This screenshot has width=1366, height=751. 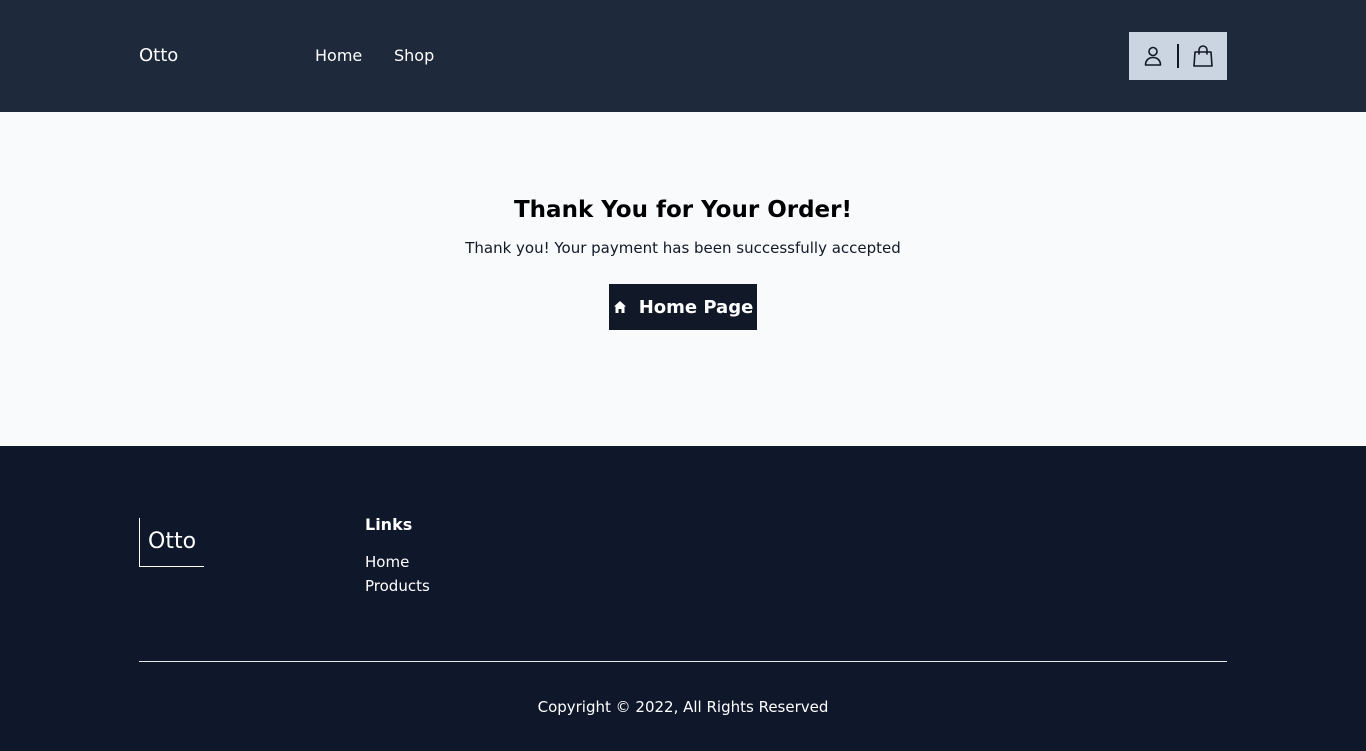 I want to click on icon-divider, so click(x=1178, y=56).